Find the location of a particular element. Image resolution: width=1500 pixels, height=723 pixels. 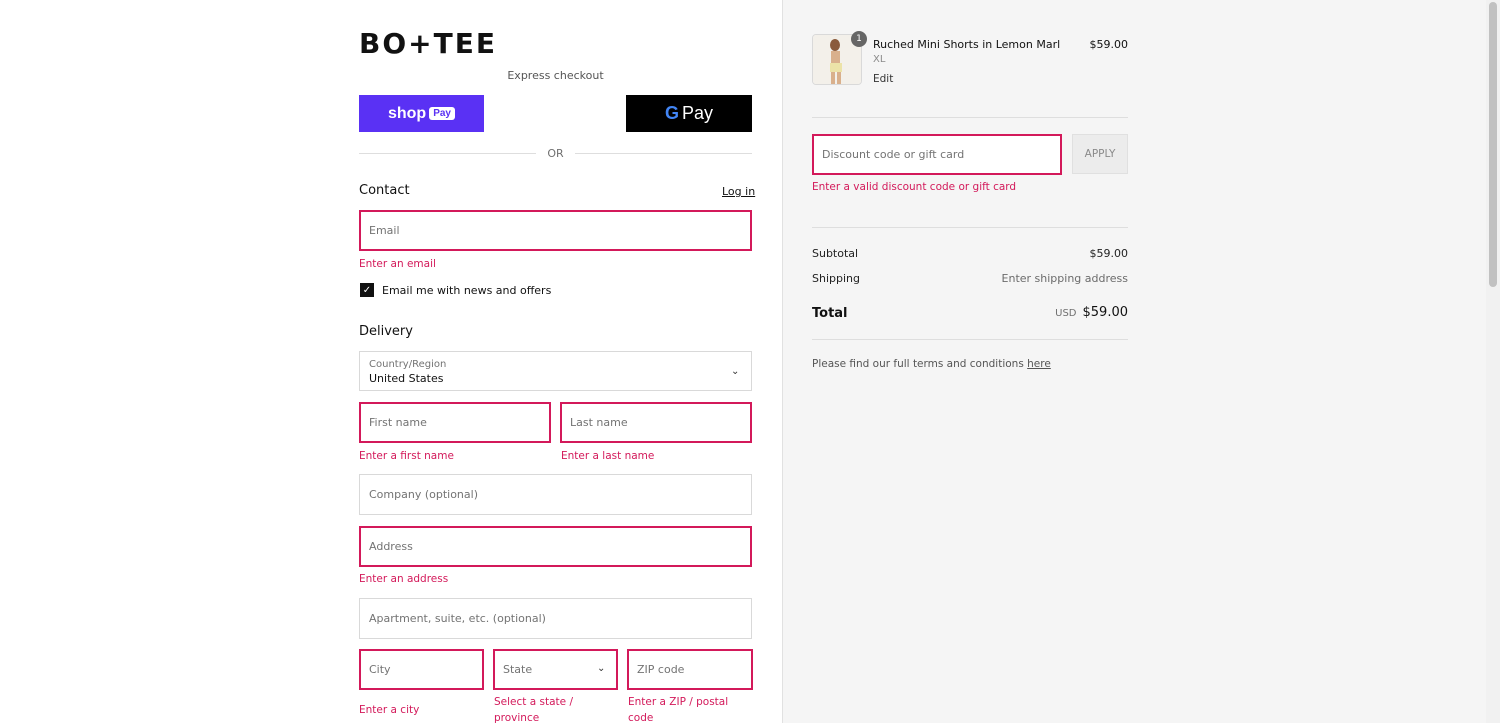

apartment-field: Apartment, suite, etc. (optional) is located at coordinates (555, 618).